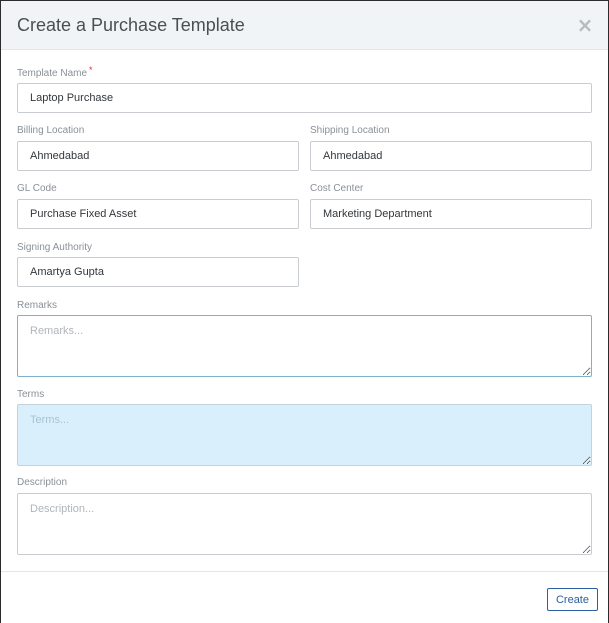 This screenshot has height=623, width=609. What do you see at coordinates (304, 597) in the screenshot?
I see `modal-footer: Create` at bounding box center [304, 597].